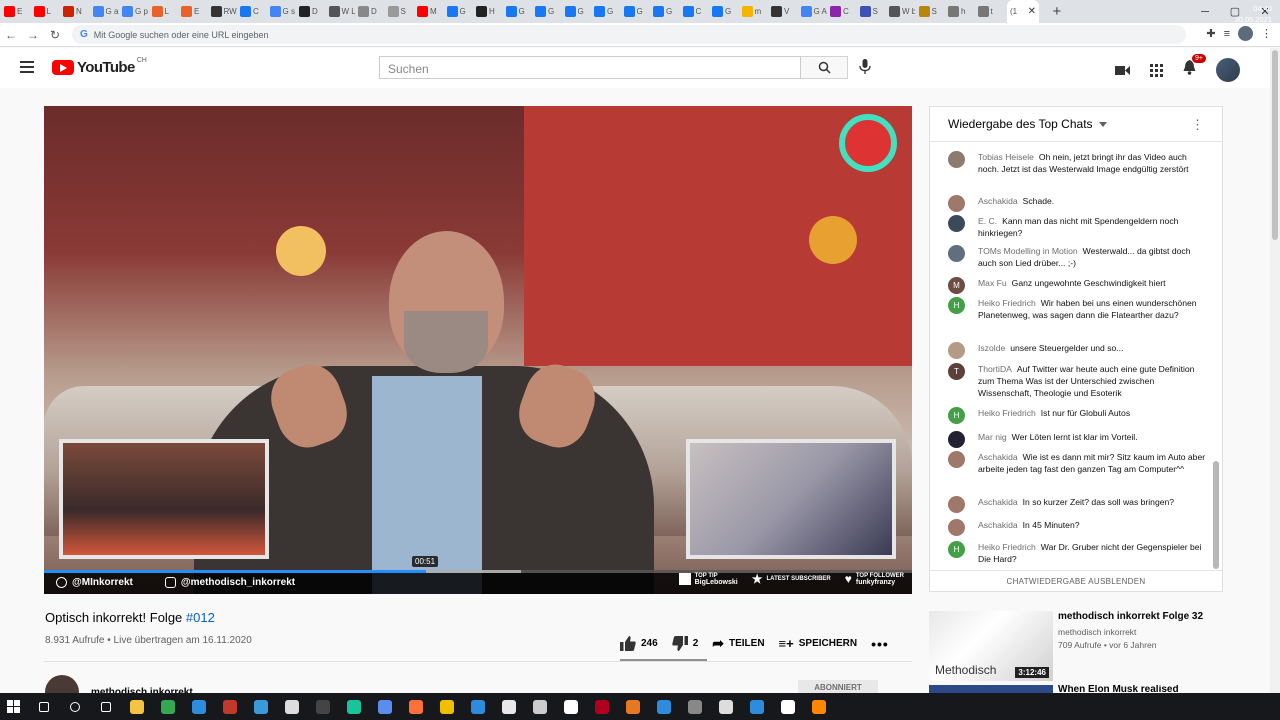 Image resolution: width=1280 pixels, height=720 pixels. I want to click on account-avatar, so click(1228, 70).